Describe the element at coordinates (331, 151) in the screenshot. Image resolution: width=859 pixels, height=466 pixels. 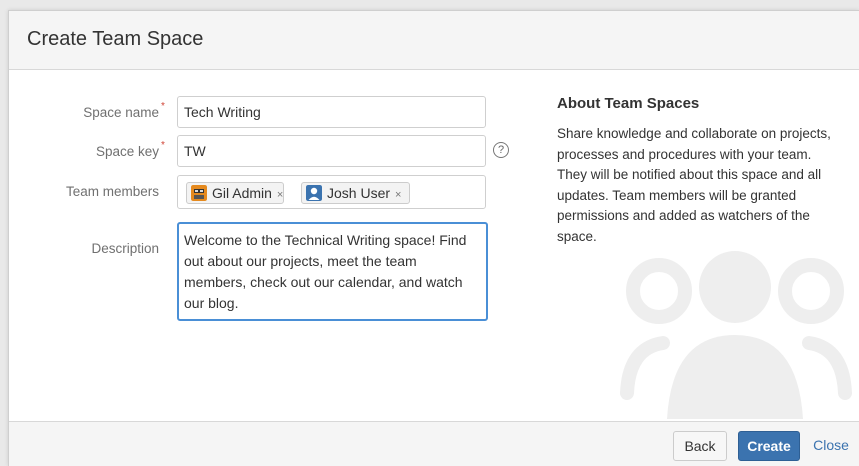
I see `space-key-input` at that location.